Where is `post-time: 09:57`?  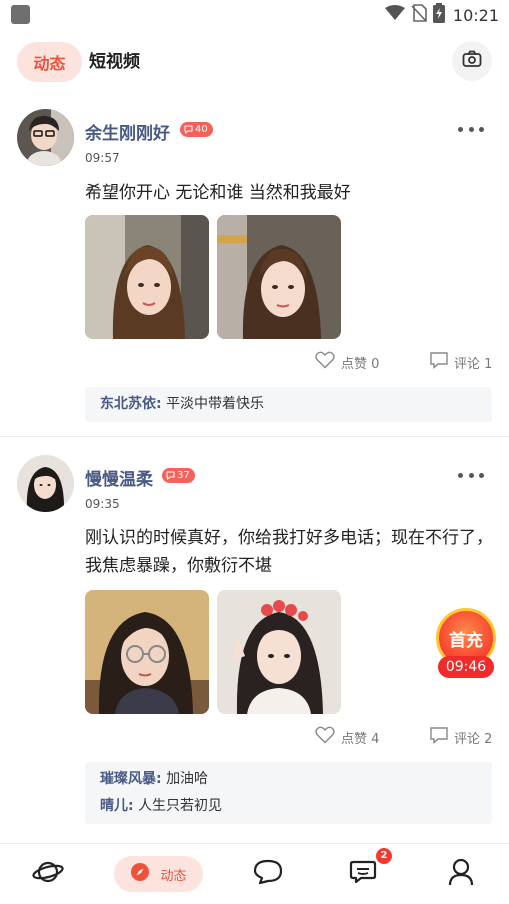 post-time: 09:57 is located at coordinates (102, 158).